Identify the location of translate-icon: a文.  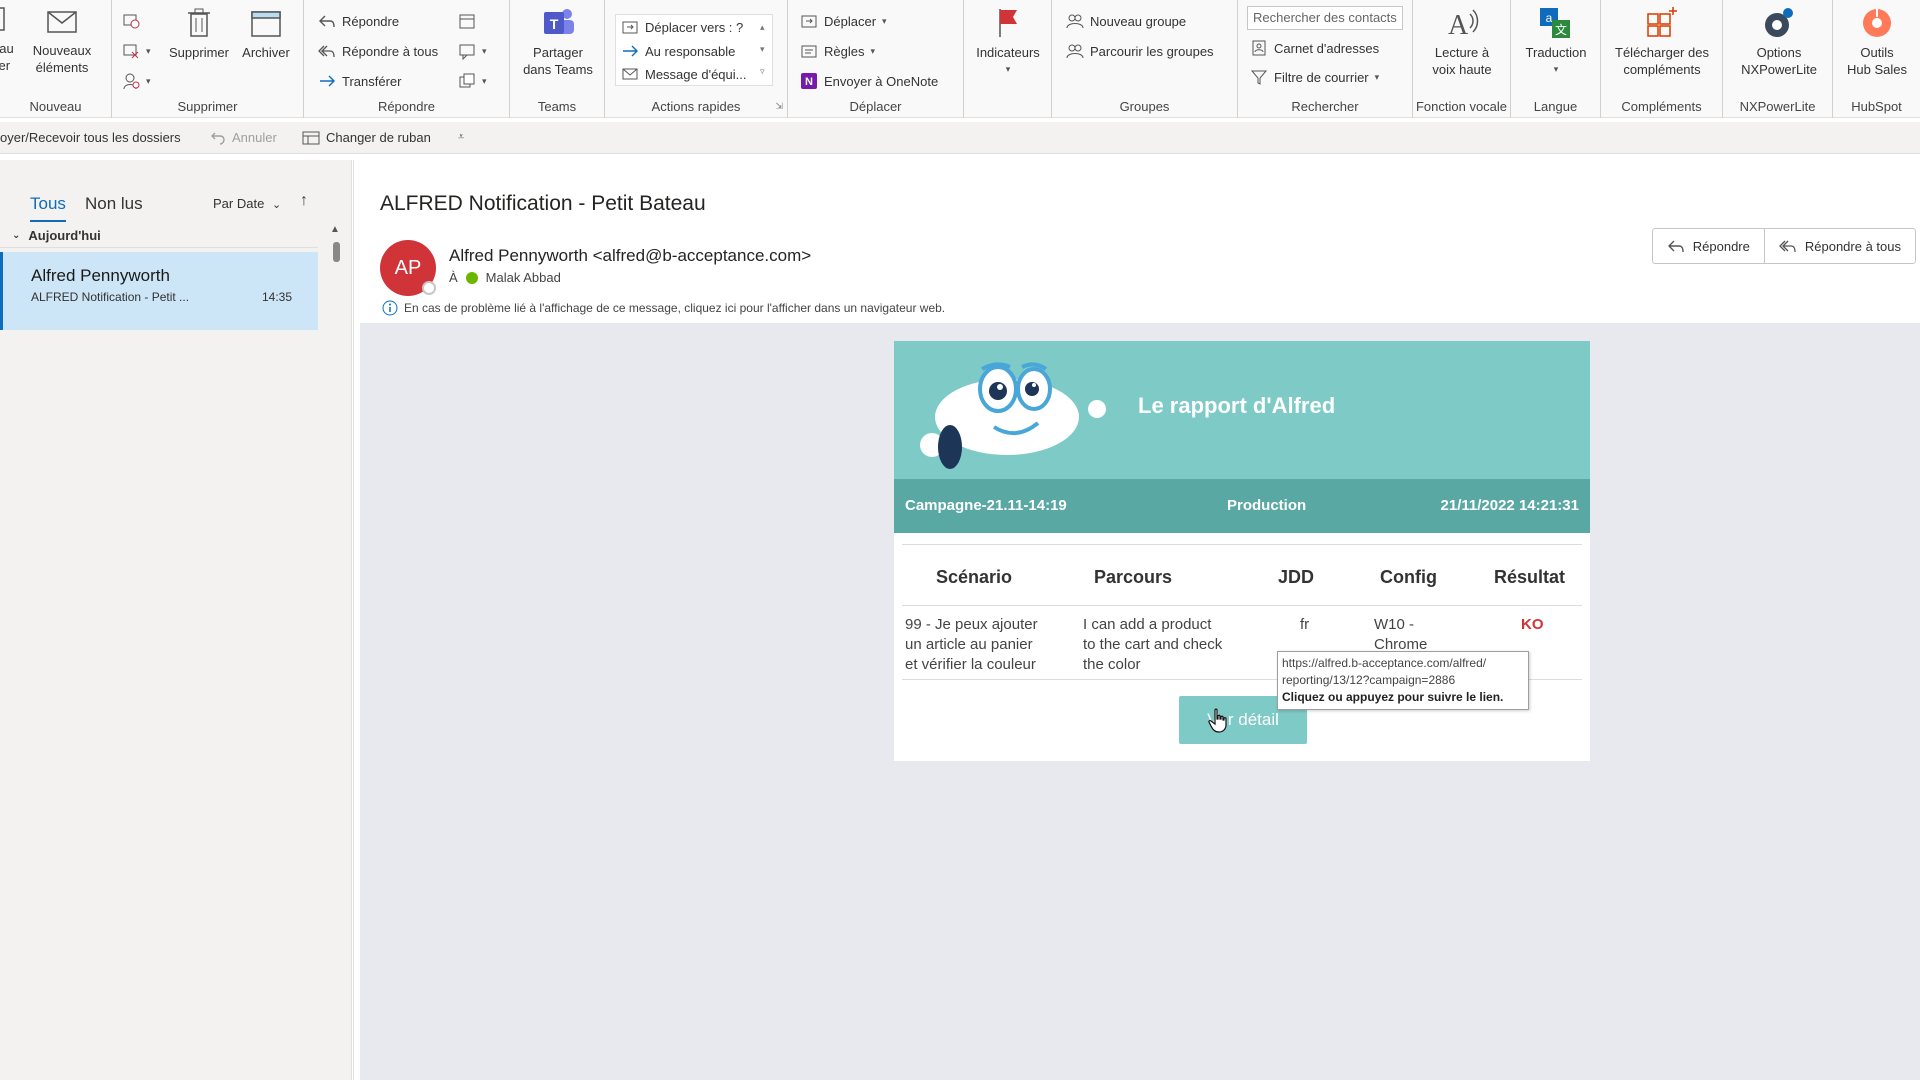
(1555, 23).